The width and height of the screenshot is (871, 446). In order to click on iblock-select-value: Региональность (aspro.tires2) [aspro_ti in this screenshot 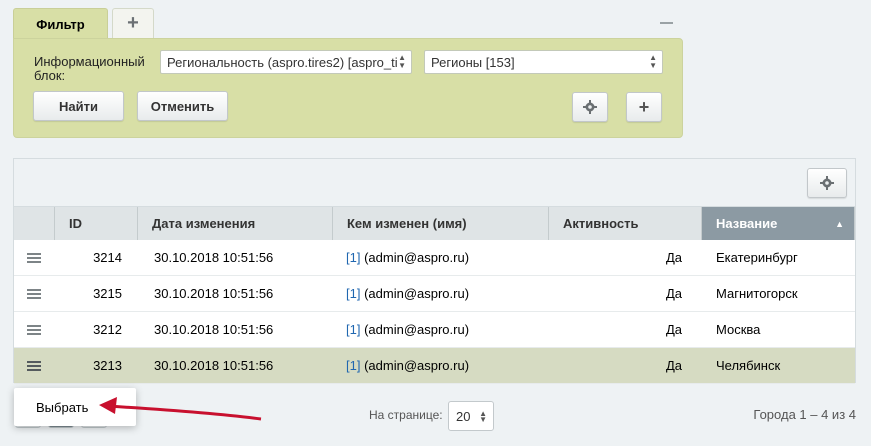, I will do `click(282, 62)`.